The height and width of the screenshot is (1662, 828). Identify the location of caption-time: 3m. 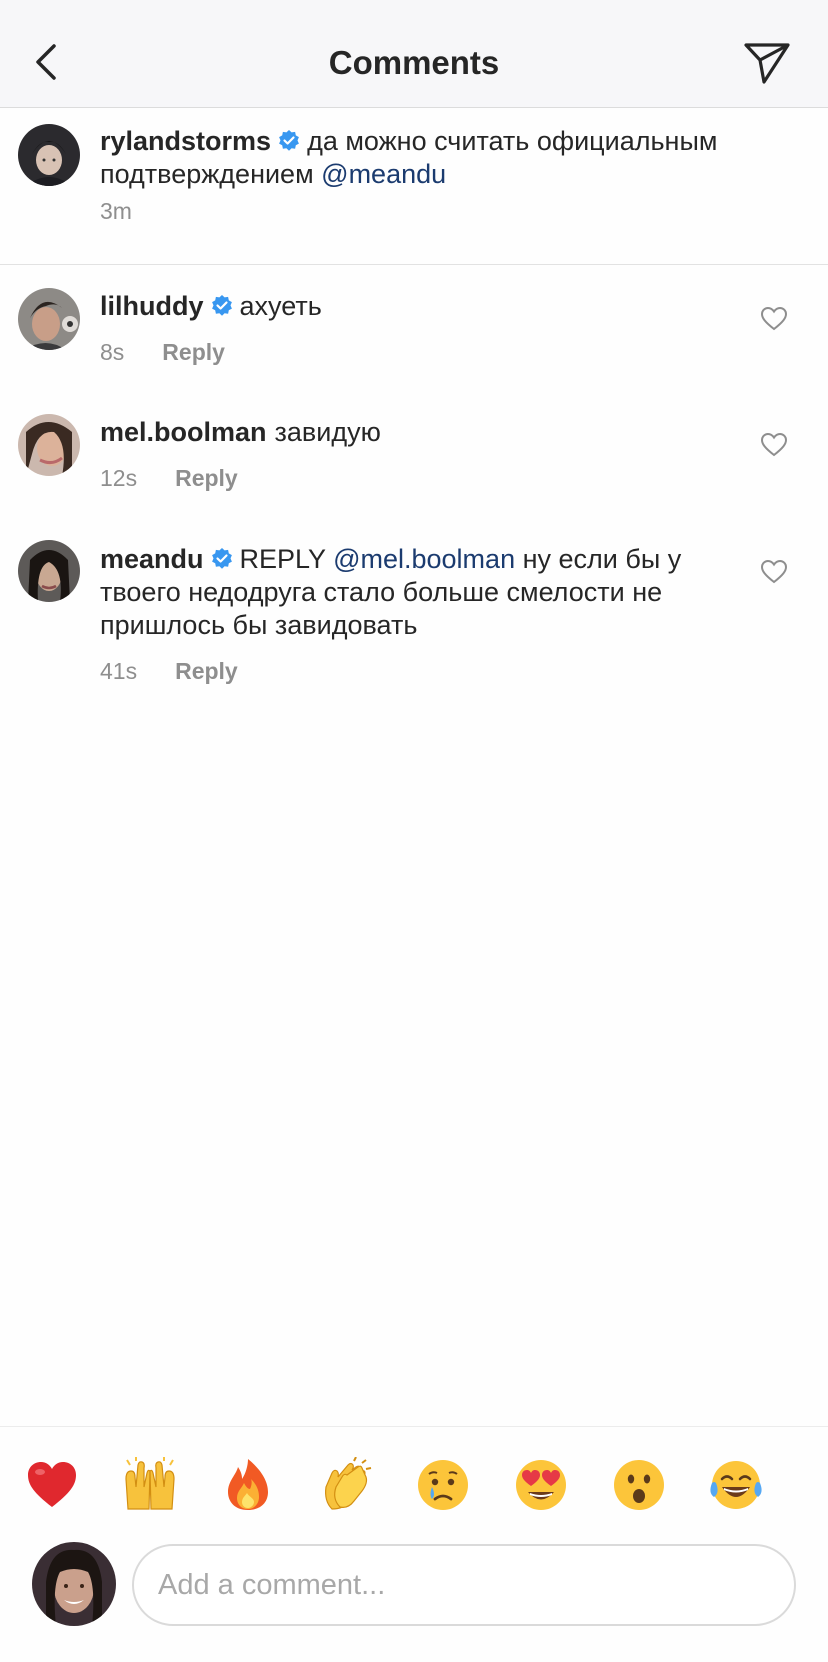
(116, 211).